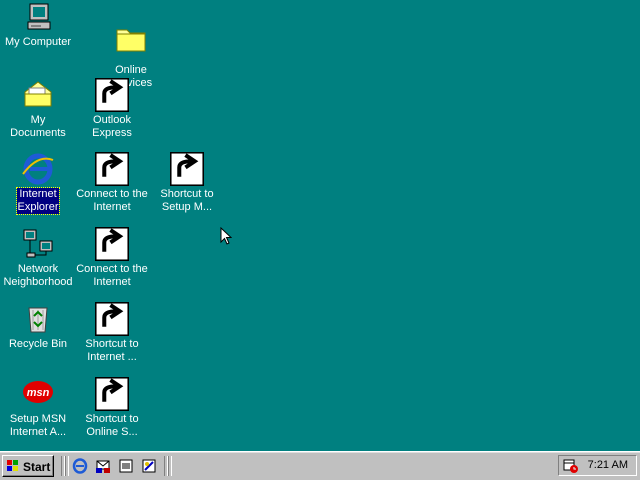 The height and width of the screenshot is (480, 640). I want to click on icon-label: My Documents, so click(38, 126).